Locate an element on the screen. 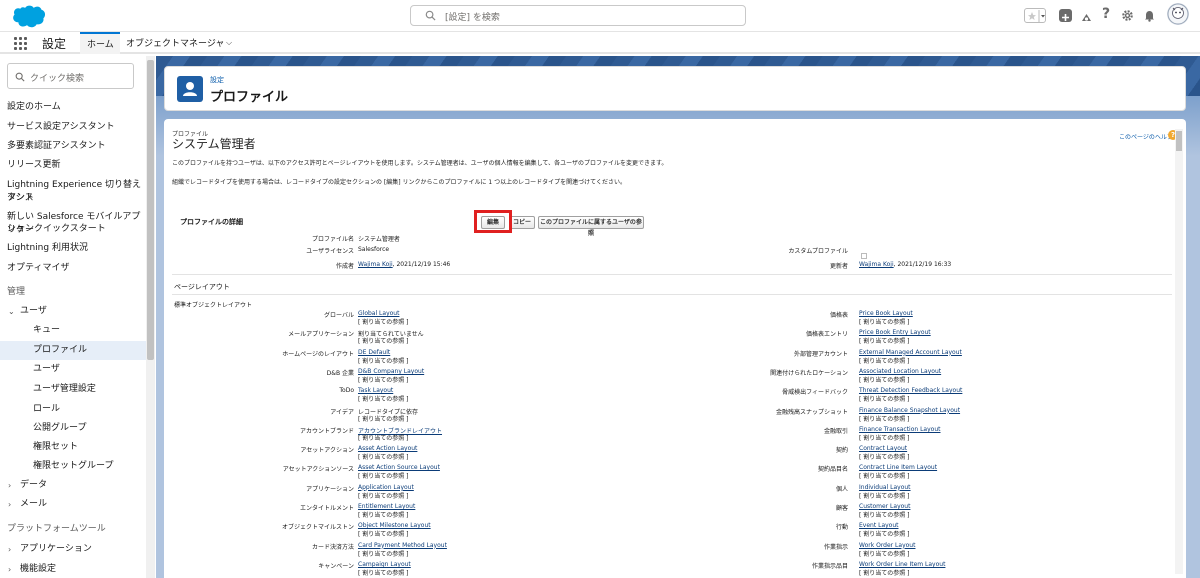  sidebar-item-apps: アプリケーション is located at coordinates (87, 549).